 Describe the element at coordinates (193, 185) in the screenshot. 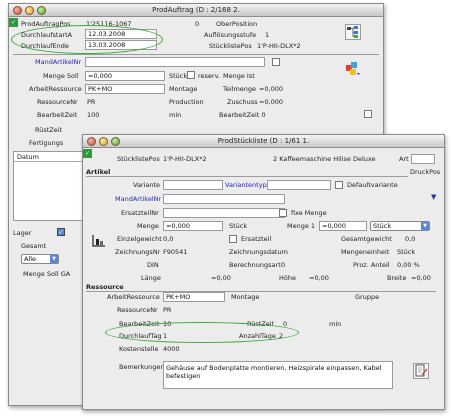

I see `variante-field` at that location.